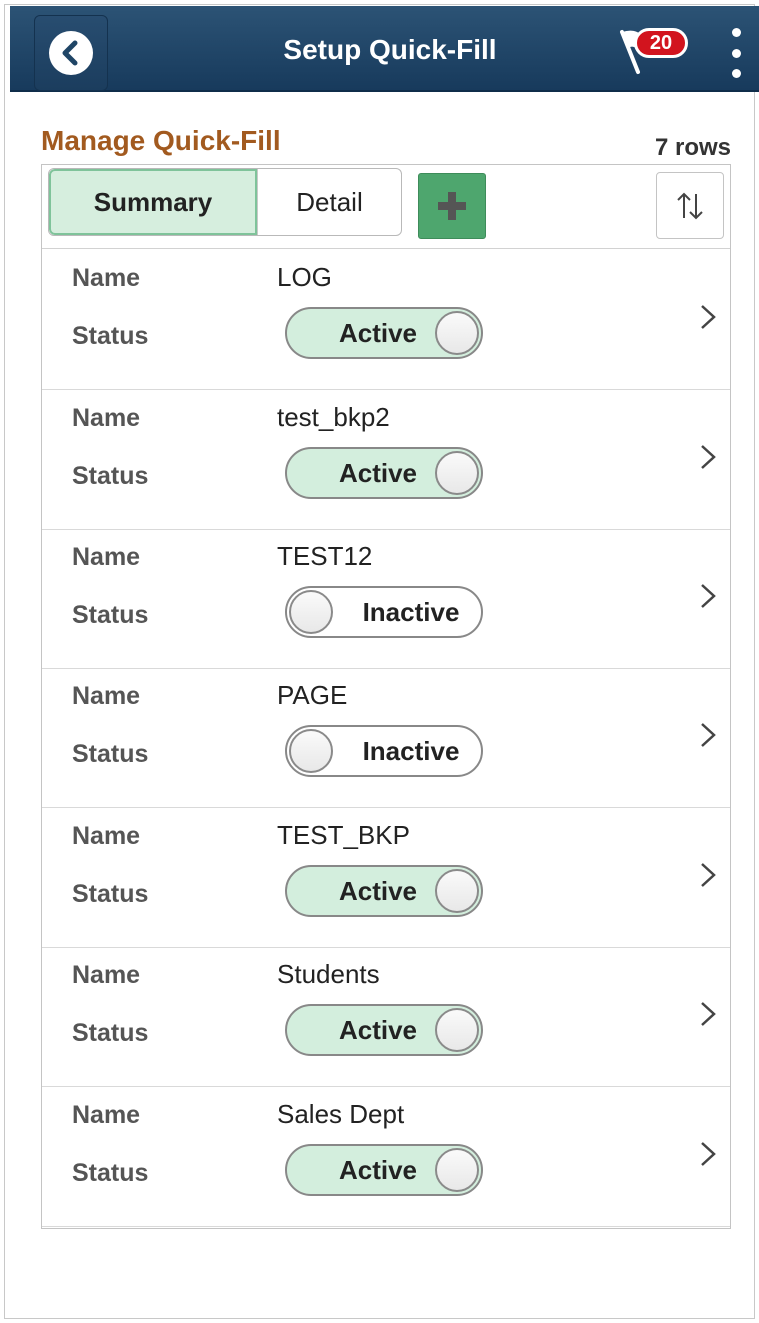 The image size is (759, 1323). What do you see at coordinates (329, 202) in the screenshot?
I see `tab-detail: Detail` at bounding box center [329, 202].